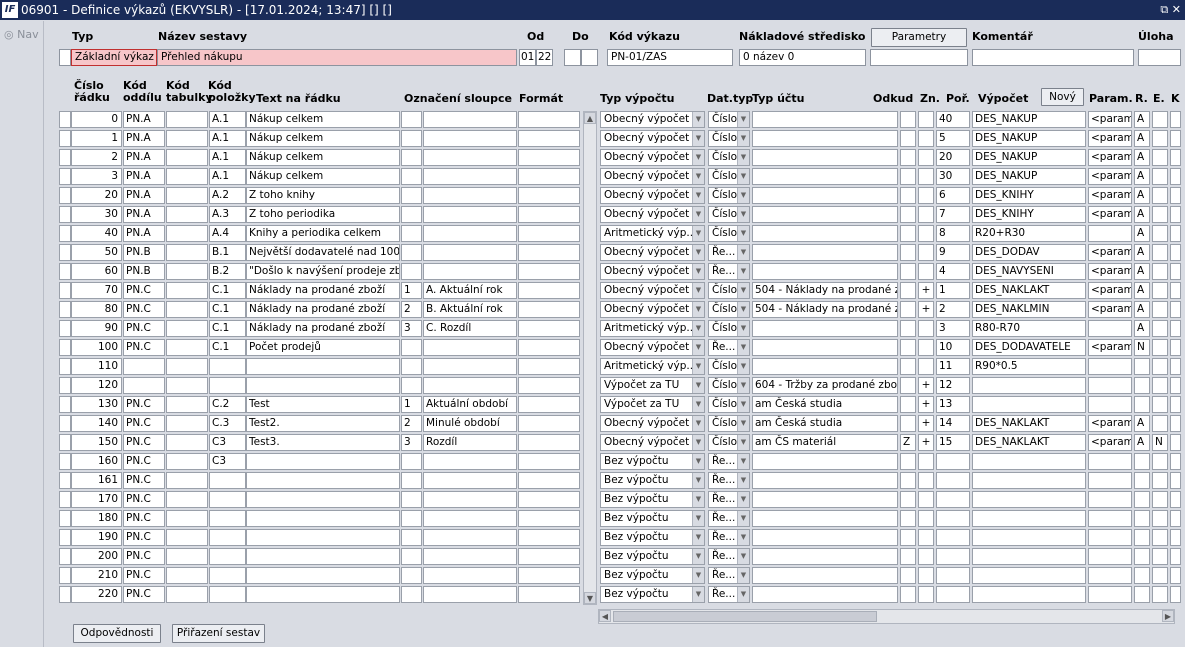  I want to click on por-cell, so click(953, 518).